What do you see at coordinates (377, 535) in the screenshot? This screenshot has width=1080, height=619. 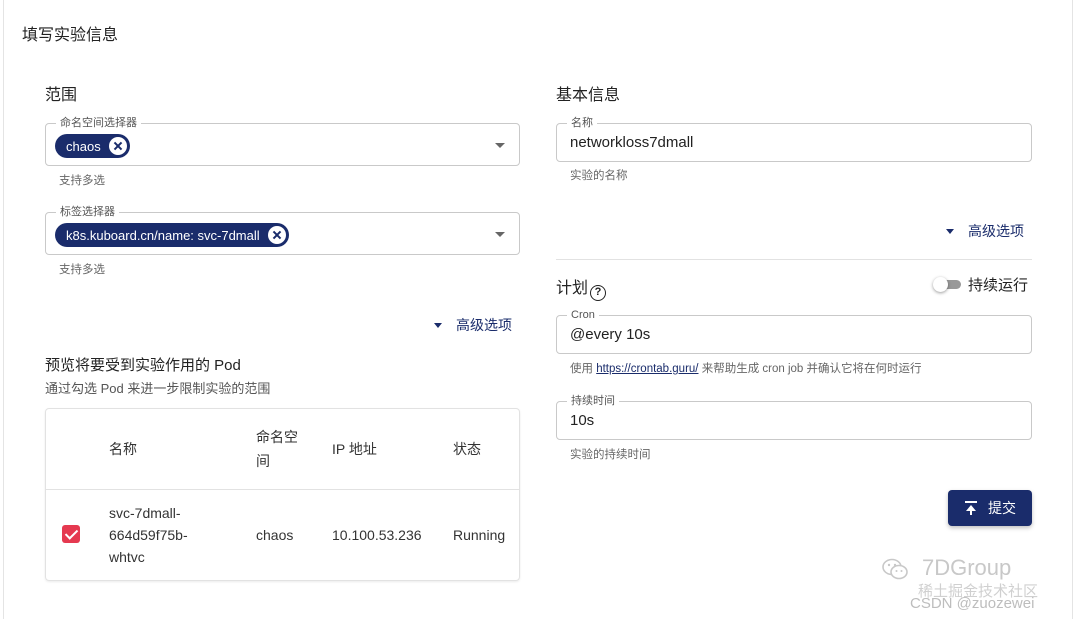 I see `pod-ip-cell: 10.100.53.236` at bounding box center [377, 535].